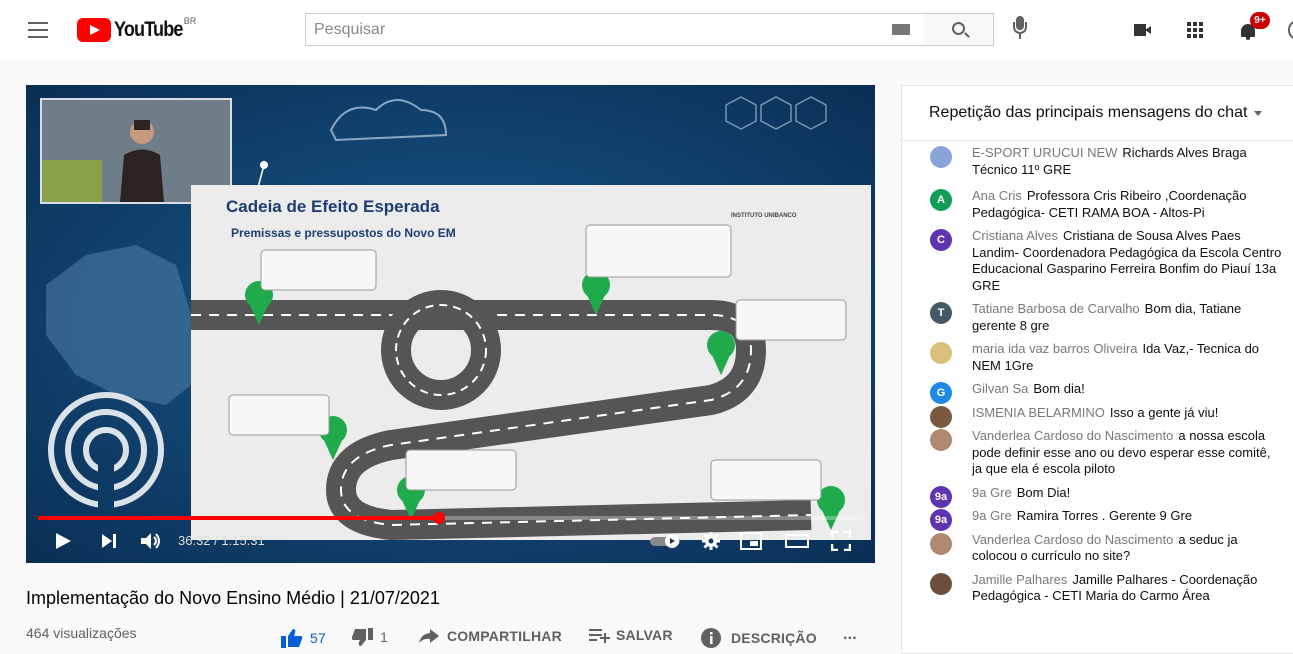  I want to click on thumbs-up-icon, so click(292, 638).